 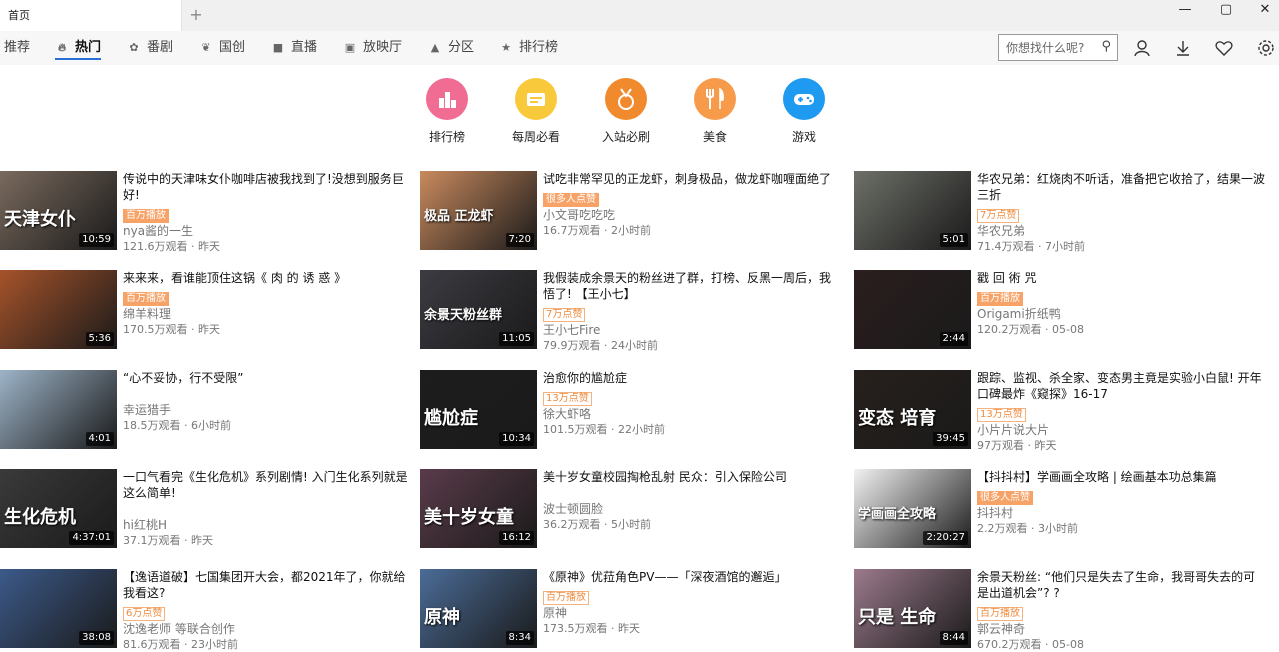 I want to click on thumbnail-caption: 尴尬症, so click(x=451, y=418).